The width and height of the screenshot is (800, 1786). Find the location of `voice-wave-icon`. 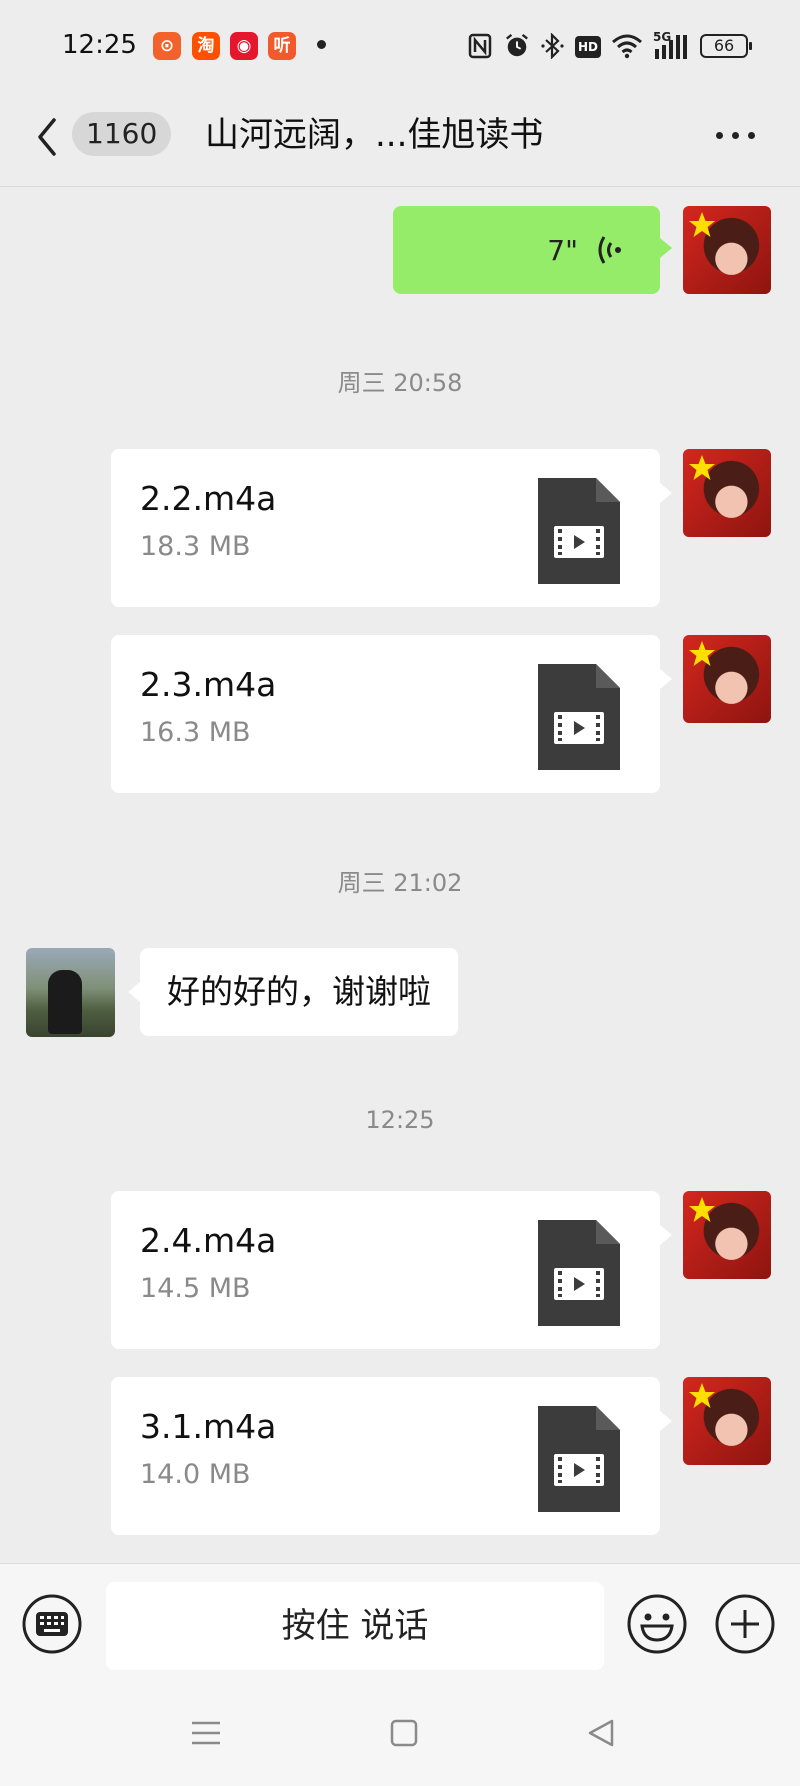

voice-wave-icon is located at coordinates (609, 250).